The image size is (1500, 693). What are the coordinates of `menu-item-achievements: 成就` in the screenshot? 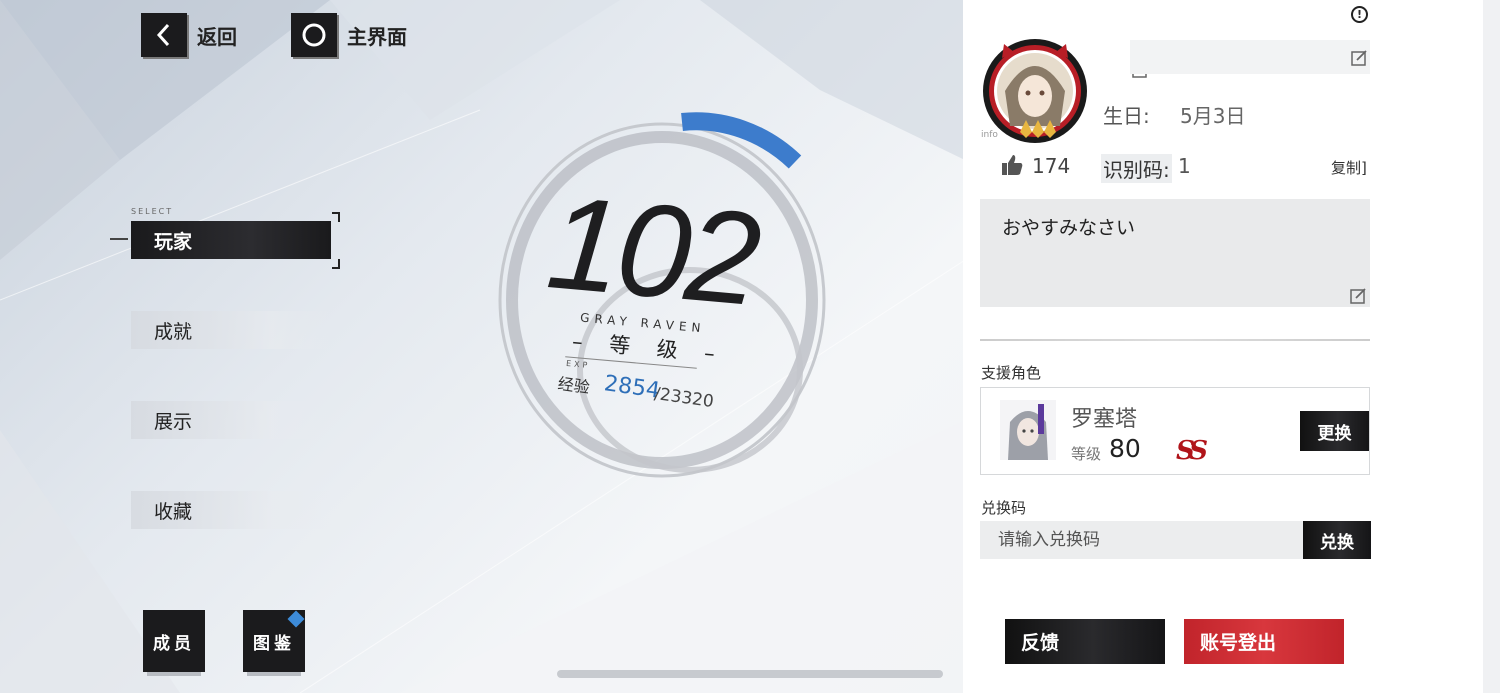 It's located at (231, 330).